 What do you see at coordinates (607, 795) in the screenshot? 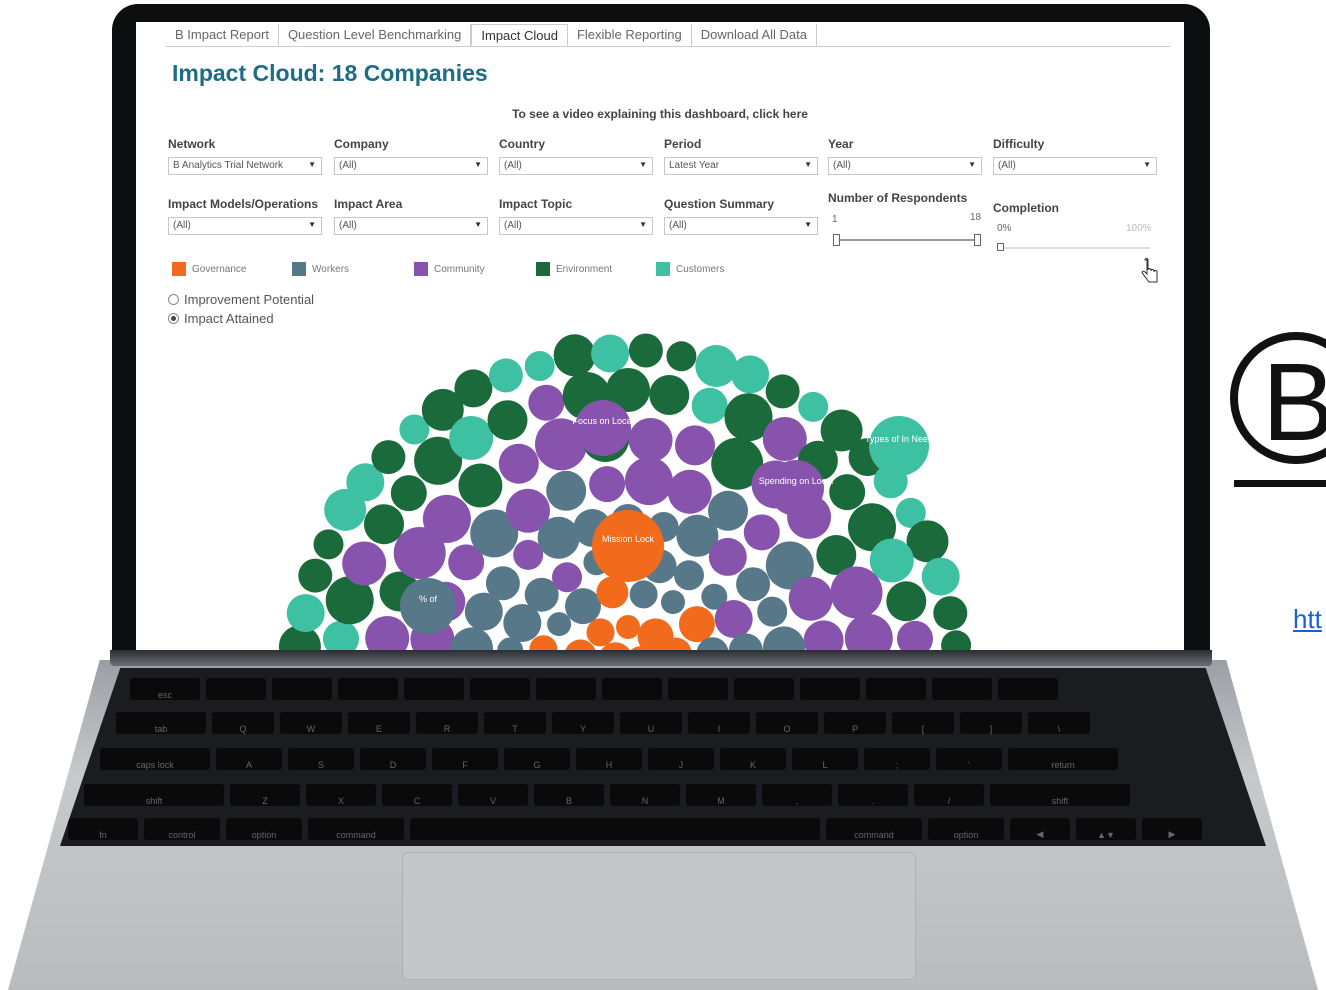
I see `keyboard-row-4: shift Z X C V B N M , . / shift` at bounding box center [607, 795].